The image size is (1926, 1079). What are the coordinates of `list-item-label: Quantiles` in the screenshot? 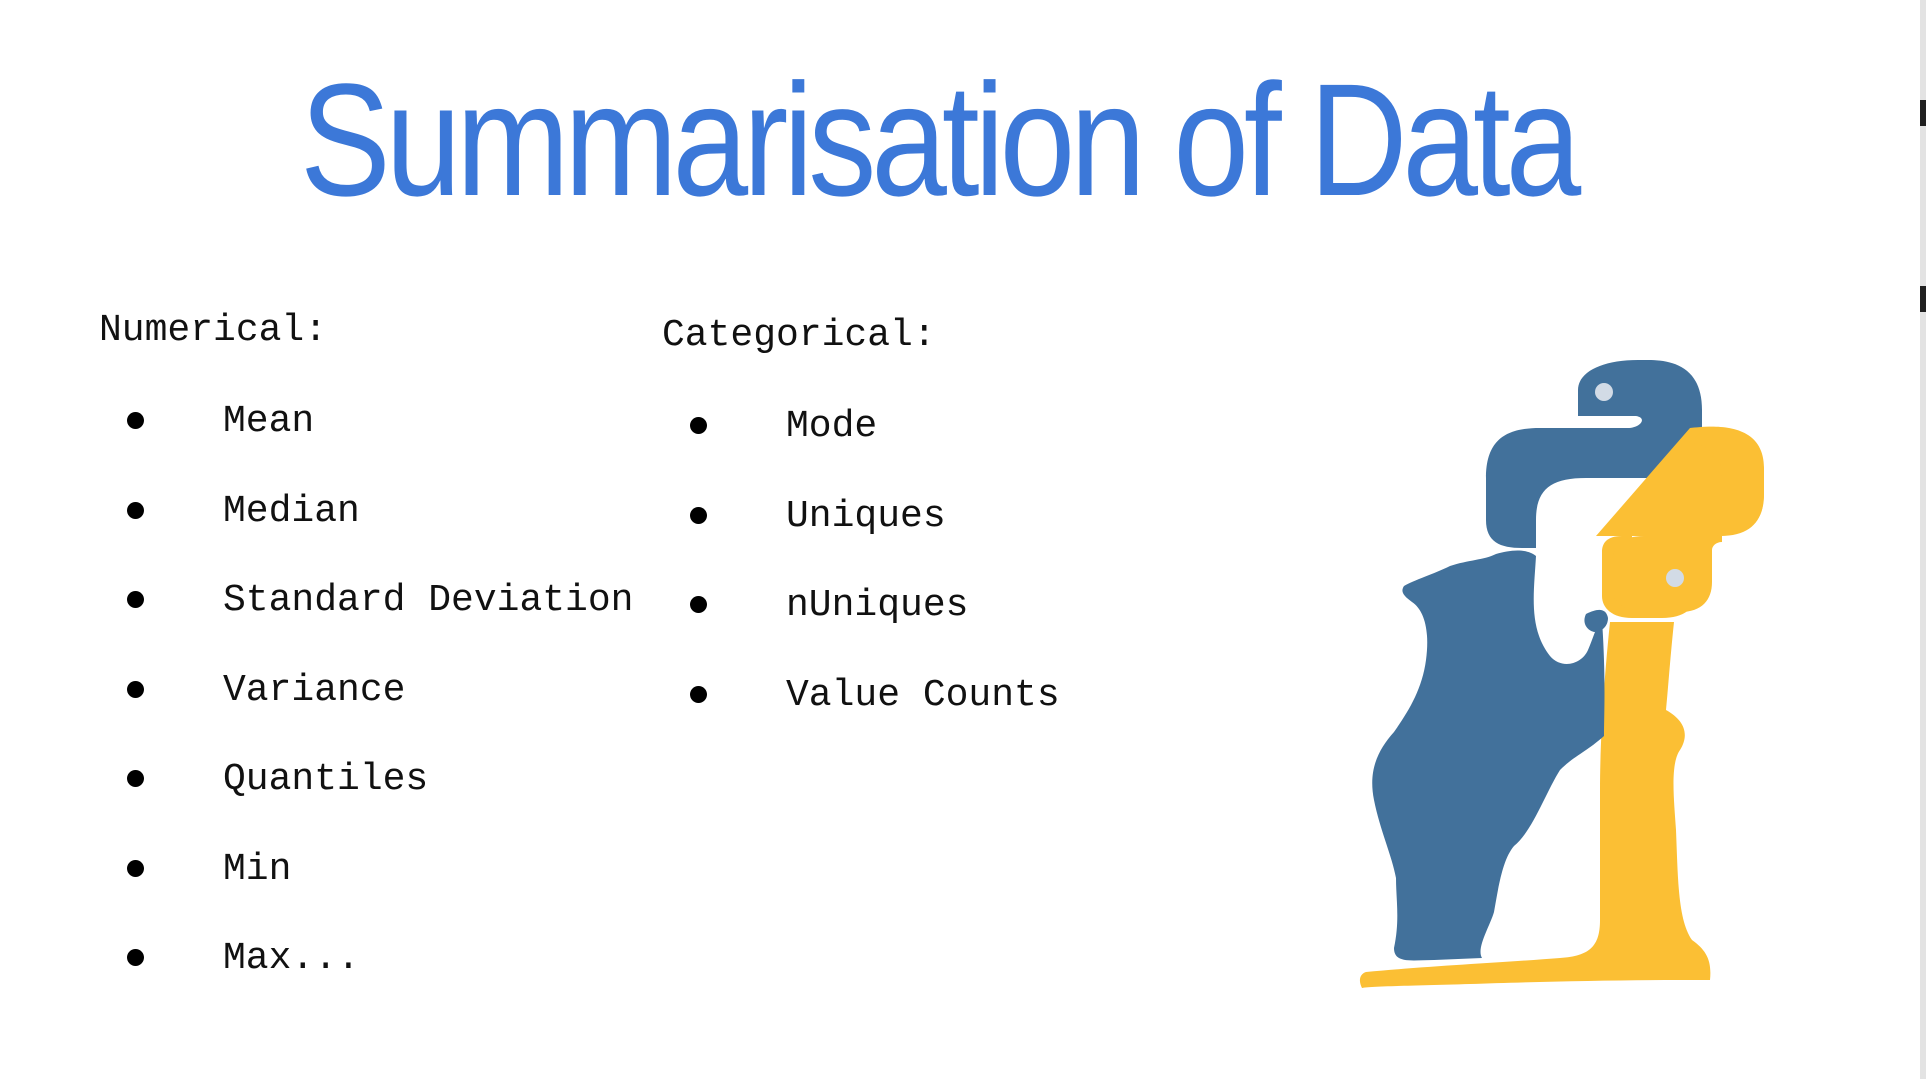 It's located at (326, 779).